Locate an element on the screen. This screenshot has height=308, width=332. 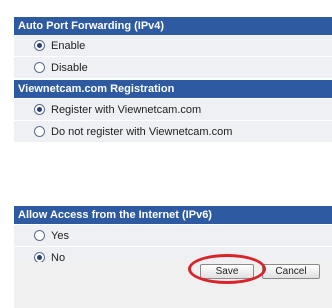
internet-access-yes-option: Yes is located at coordinates (51, 236).